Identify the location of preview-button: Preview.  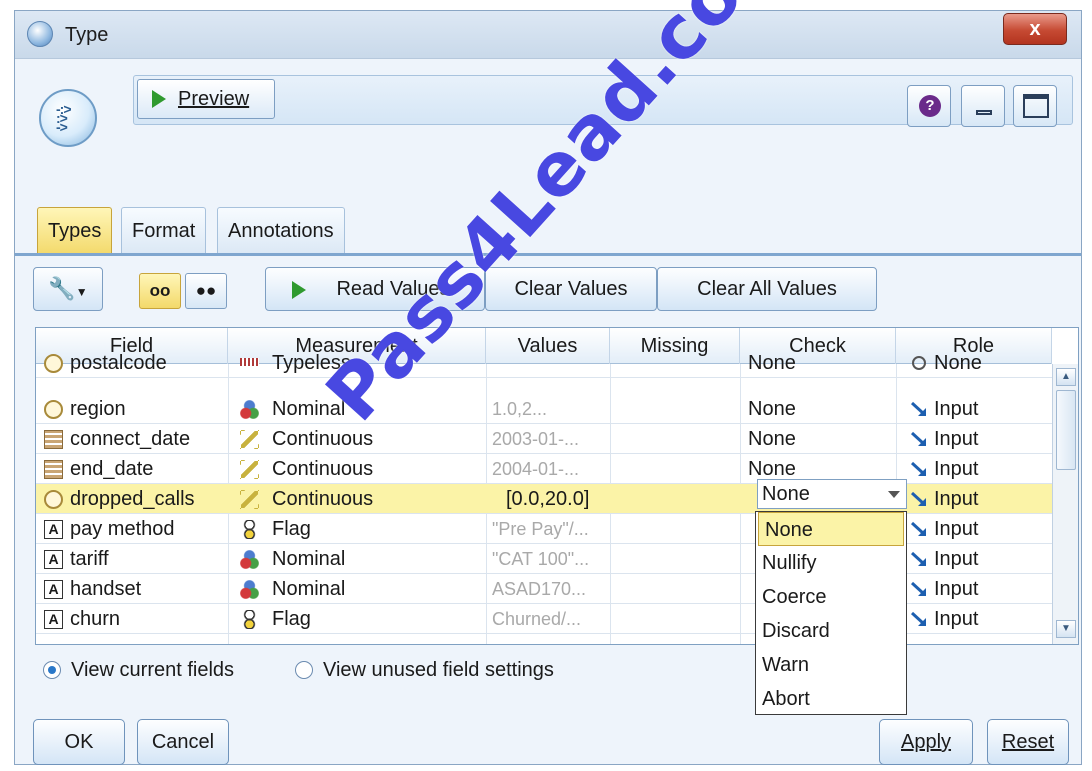
(206, 99).